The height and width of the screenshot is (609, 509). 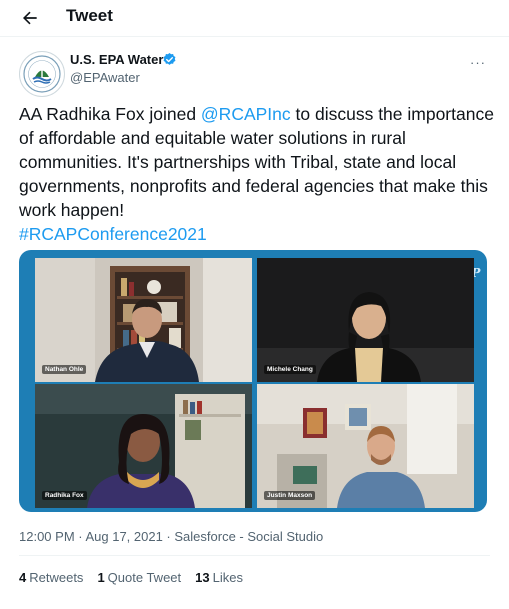 I want to click on hashtag-link: #RCAPConference2021, so click(x=113, y=234).